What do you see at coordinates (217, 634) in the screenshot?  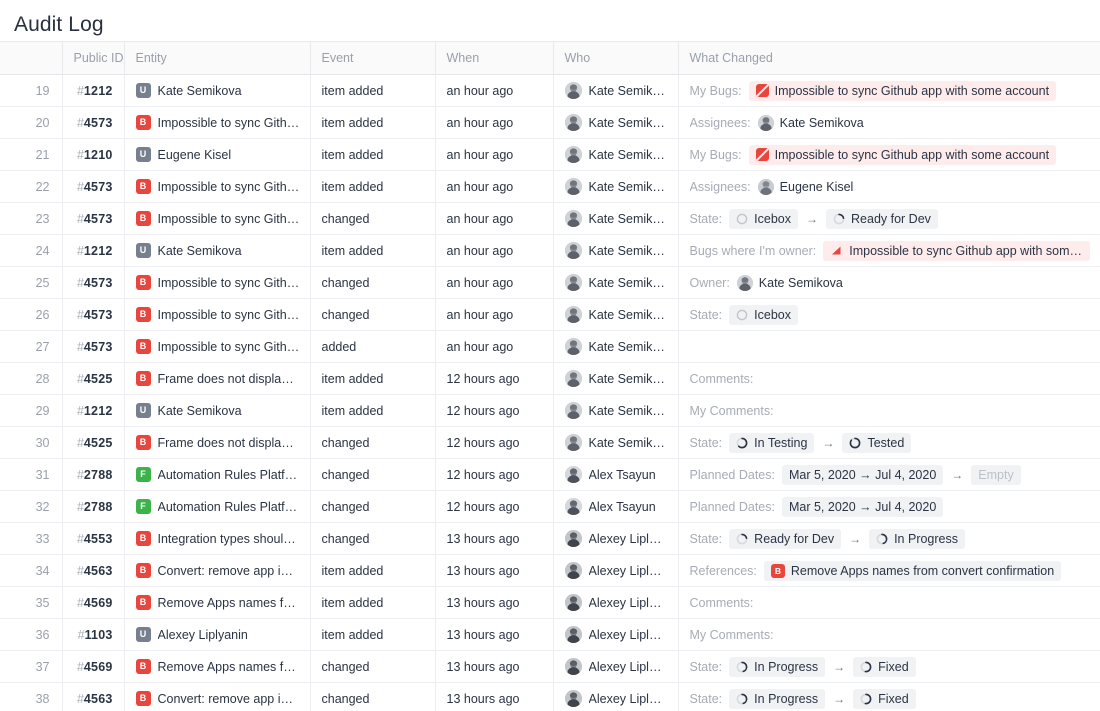 I see `entity-cell: U Alexey Liplyanin` at bounding box center [217, 634].